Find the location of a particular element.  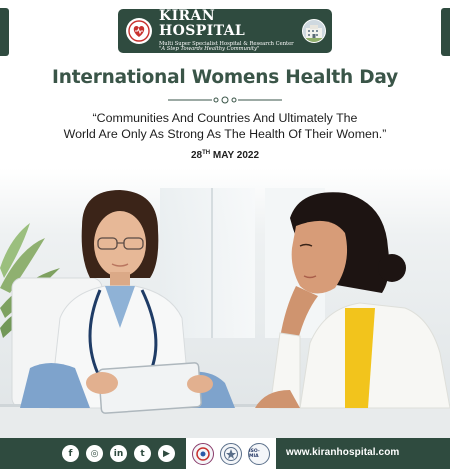

twitter-icon: t is located at coordinates (142, 453).